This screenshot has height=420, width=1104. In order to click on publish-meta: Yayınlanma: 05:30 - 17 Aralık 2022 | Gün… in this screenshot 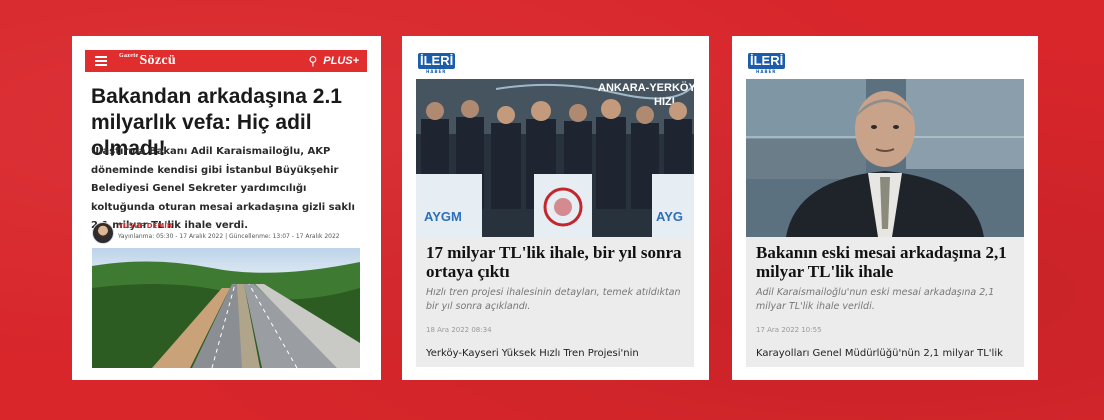, I will do `click(229, 236)`.